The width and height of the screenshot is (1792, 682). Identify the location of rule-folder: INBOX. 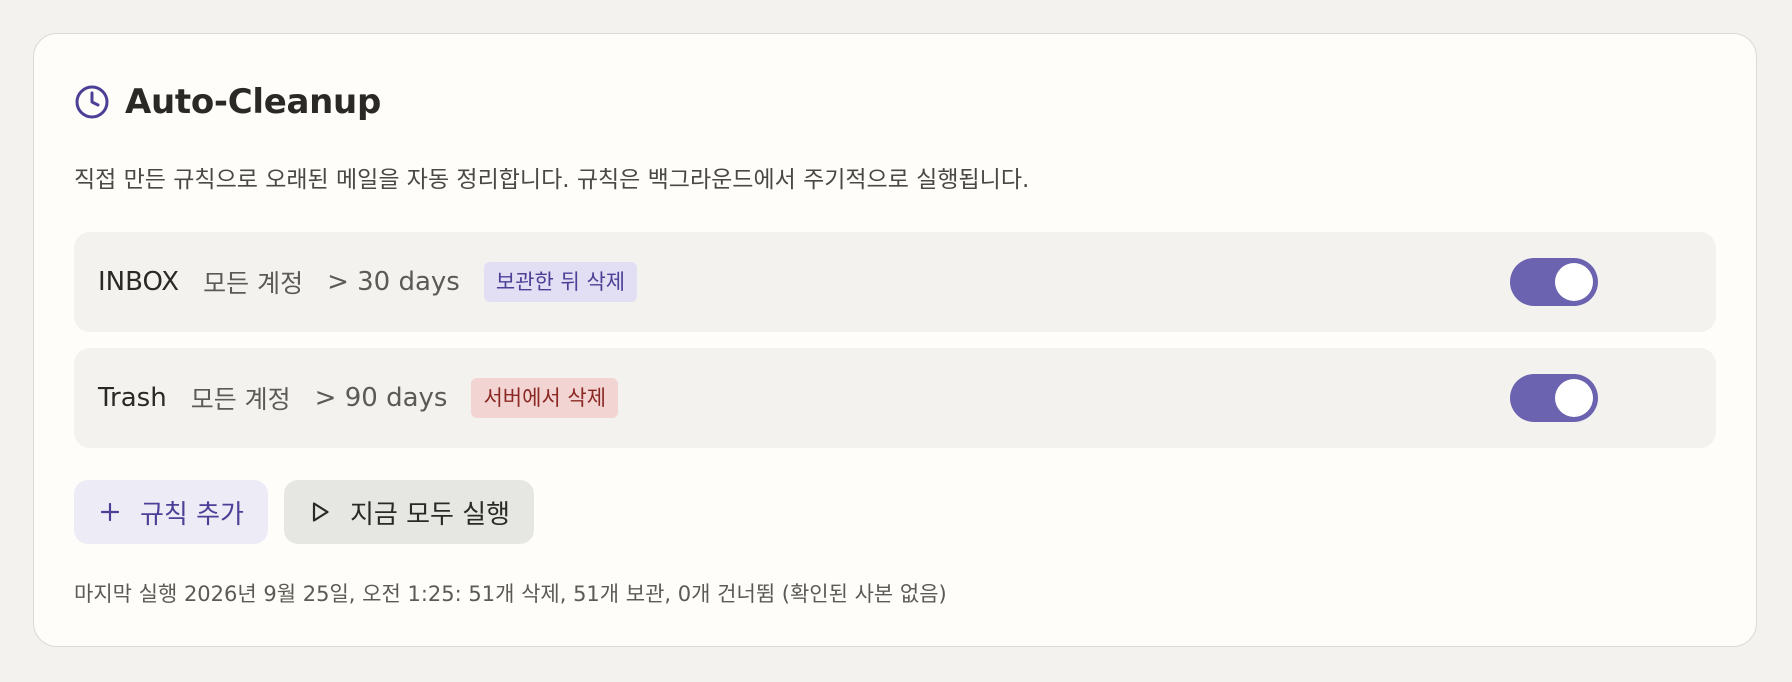
(139, 282).